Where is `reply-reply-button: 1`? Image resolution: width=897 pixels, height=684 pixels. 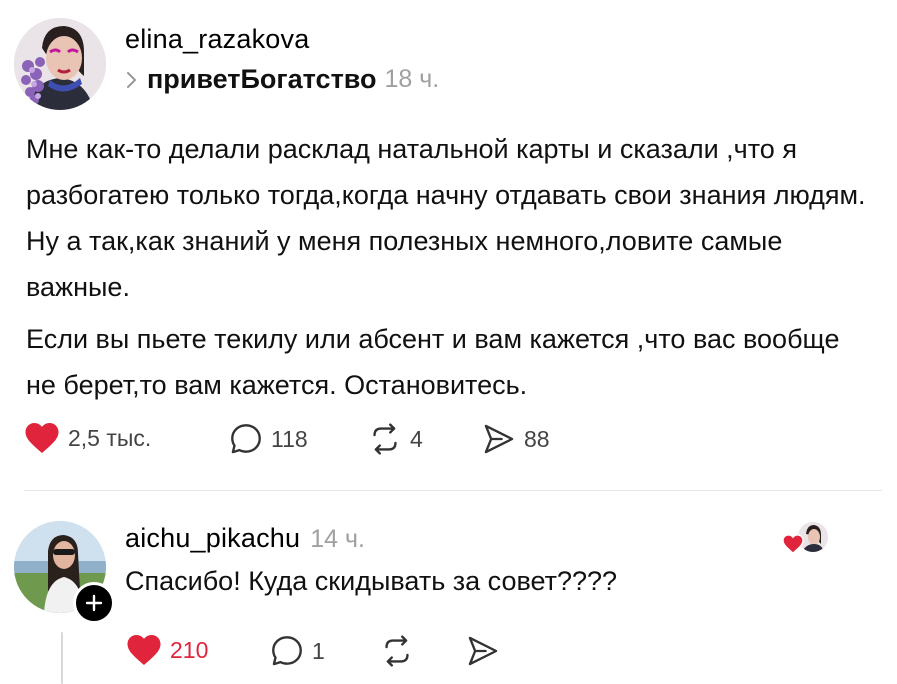 reply-reply-button: 1 is located at coordinates (297, 651).